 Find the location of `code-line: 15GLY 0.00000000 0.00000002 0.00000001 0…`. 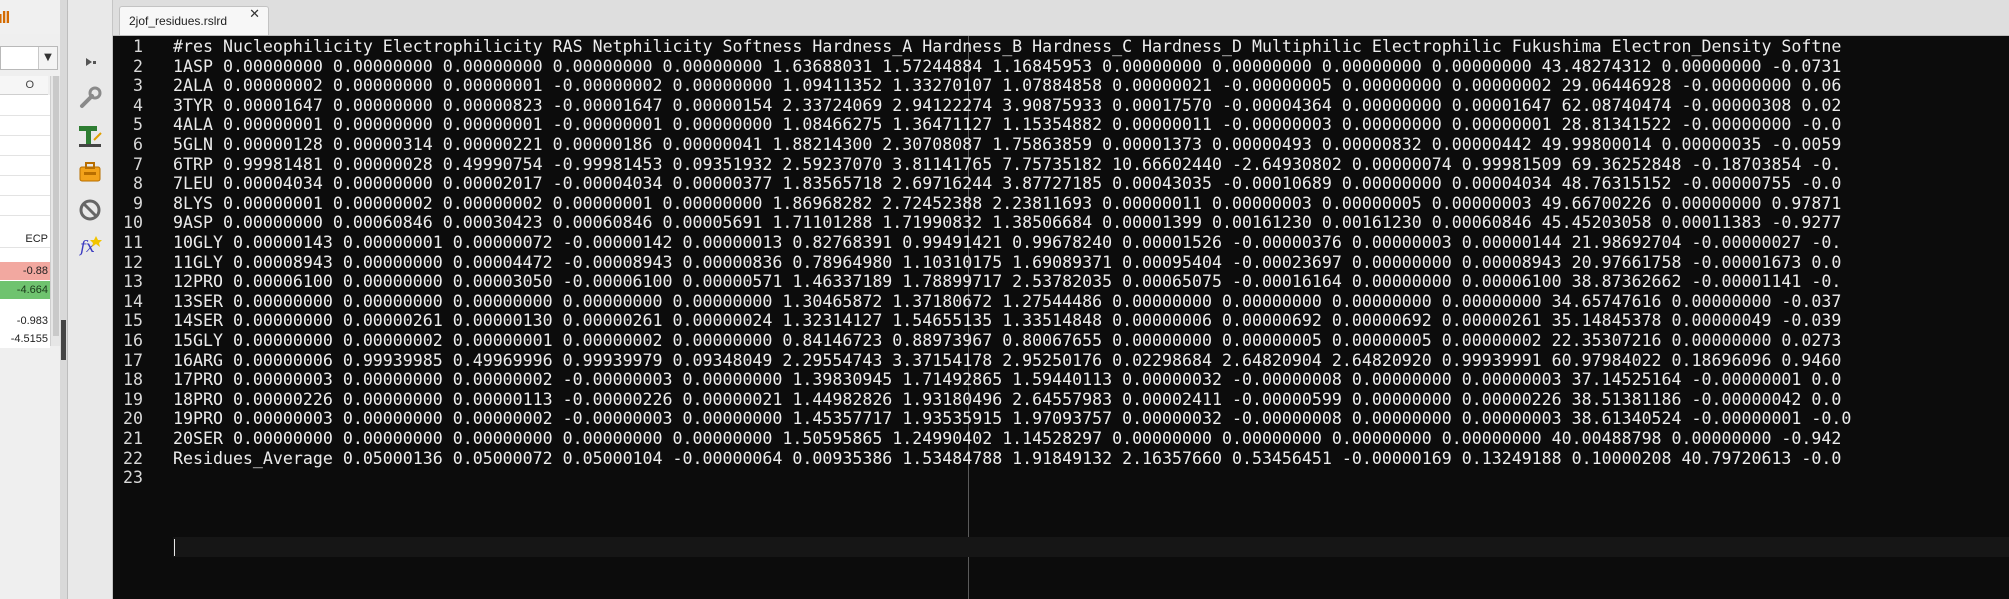

code-line: 15GLY 0.00000000 0.00000002 0.00000001 0… is located at coordinates (1007, 341).